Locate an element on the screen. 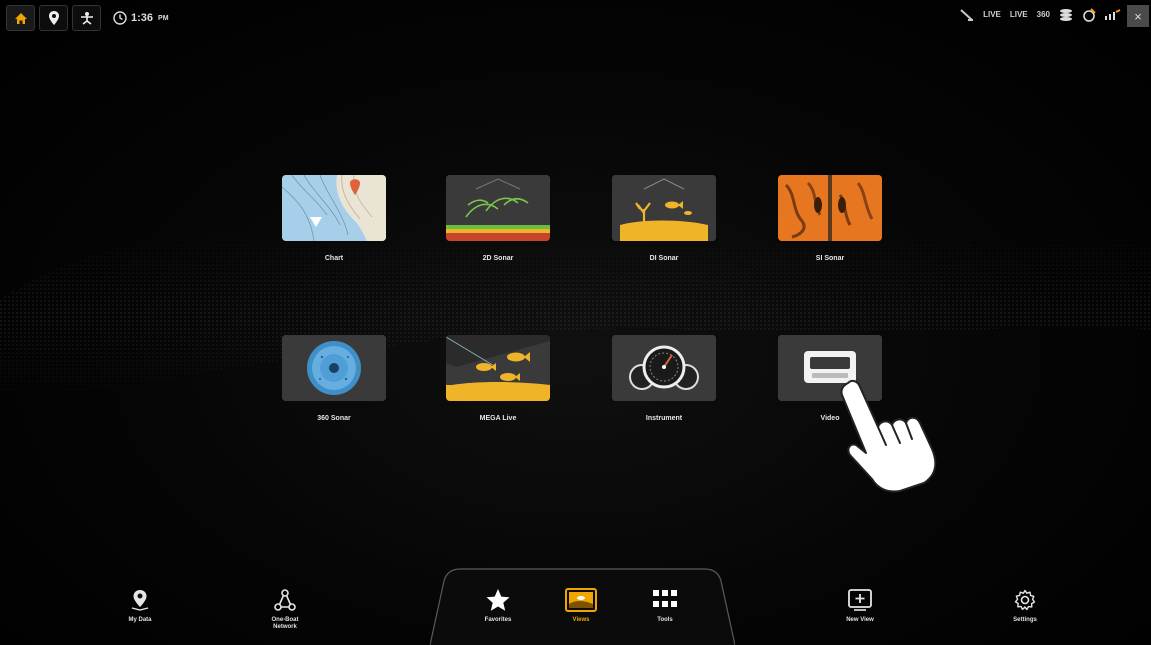 This screenshot has height=645, width=1151. settings-button: Settings is located at coordinates (1025, 605).